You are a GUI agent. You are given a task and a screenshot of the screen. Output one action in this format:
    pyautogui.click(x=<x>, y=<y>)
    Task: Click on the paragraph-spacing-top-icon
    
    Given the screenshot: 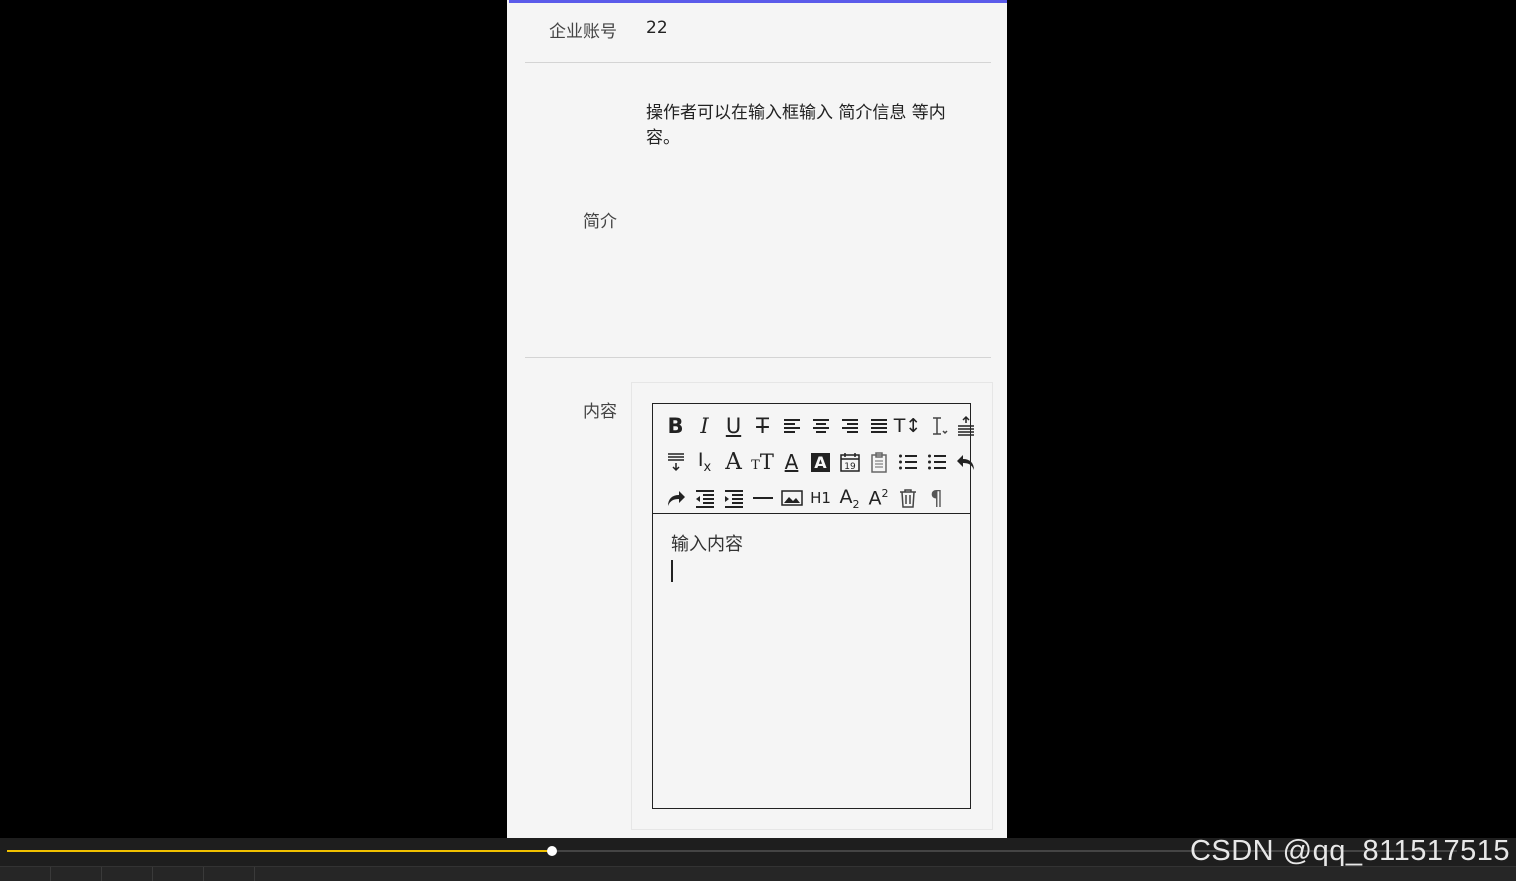 What is the action you would take?
    pyautogui.click(x=965, y=426)
    